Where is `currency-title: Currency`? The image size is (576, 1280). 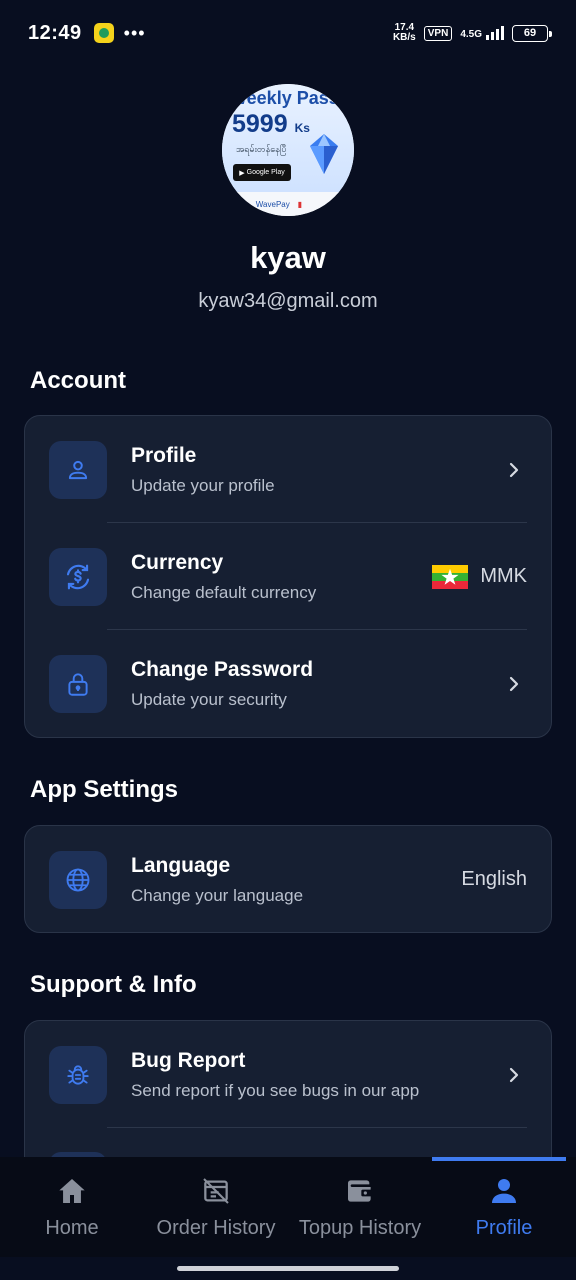 currency-title: Currency is located at coordinates (177, 562).